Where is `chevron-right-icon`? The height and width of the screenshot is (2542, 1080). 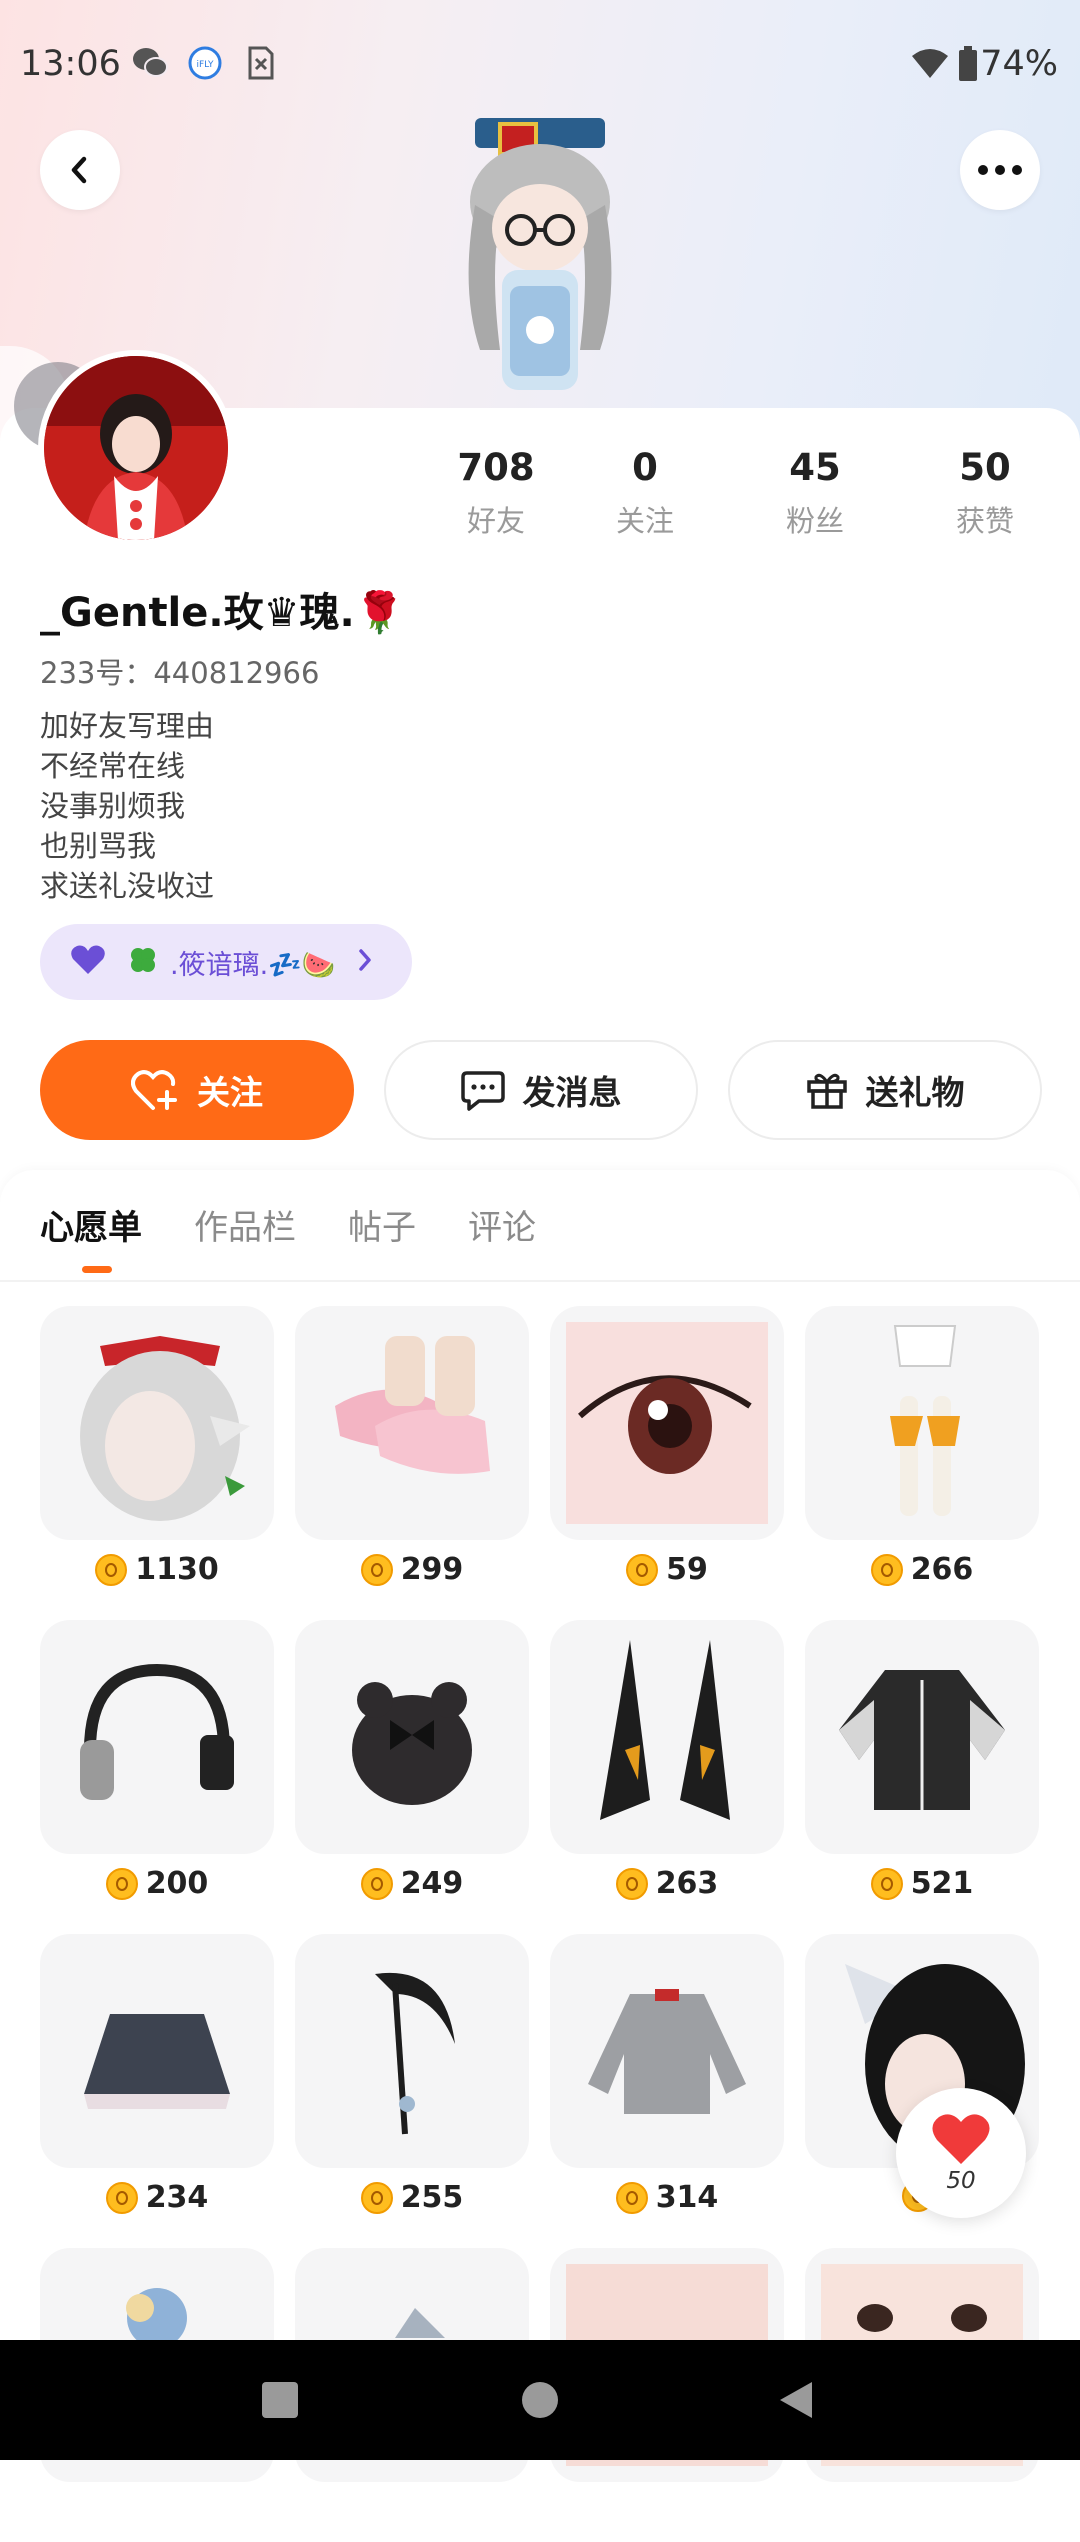
chevron-right-icon is located at coordinates (365, 962).